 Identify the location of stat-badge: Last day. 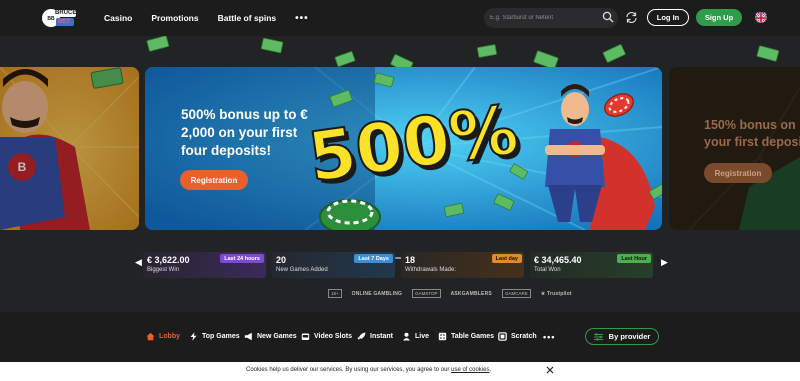
(506, 258).